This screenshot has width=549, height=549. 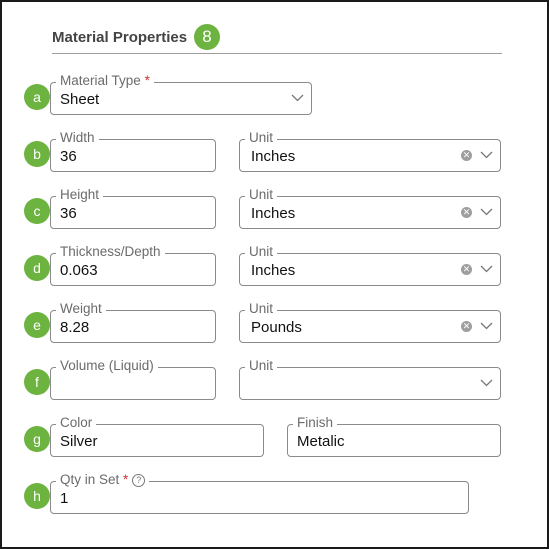 What do you see at coordinates (181, 94) in the screenshot?
I see `material-type-select: Material Type * Sheet` at bounding box center [181, 94].